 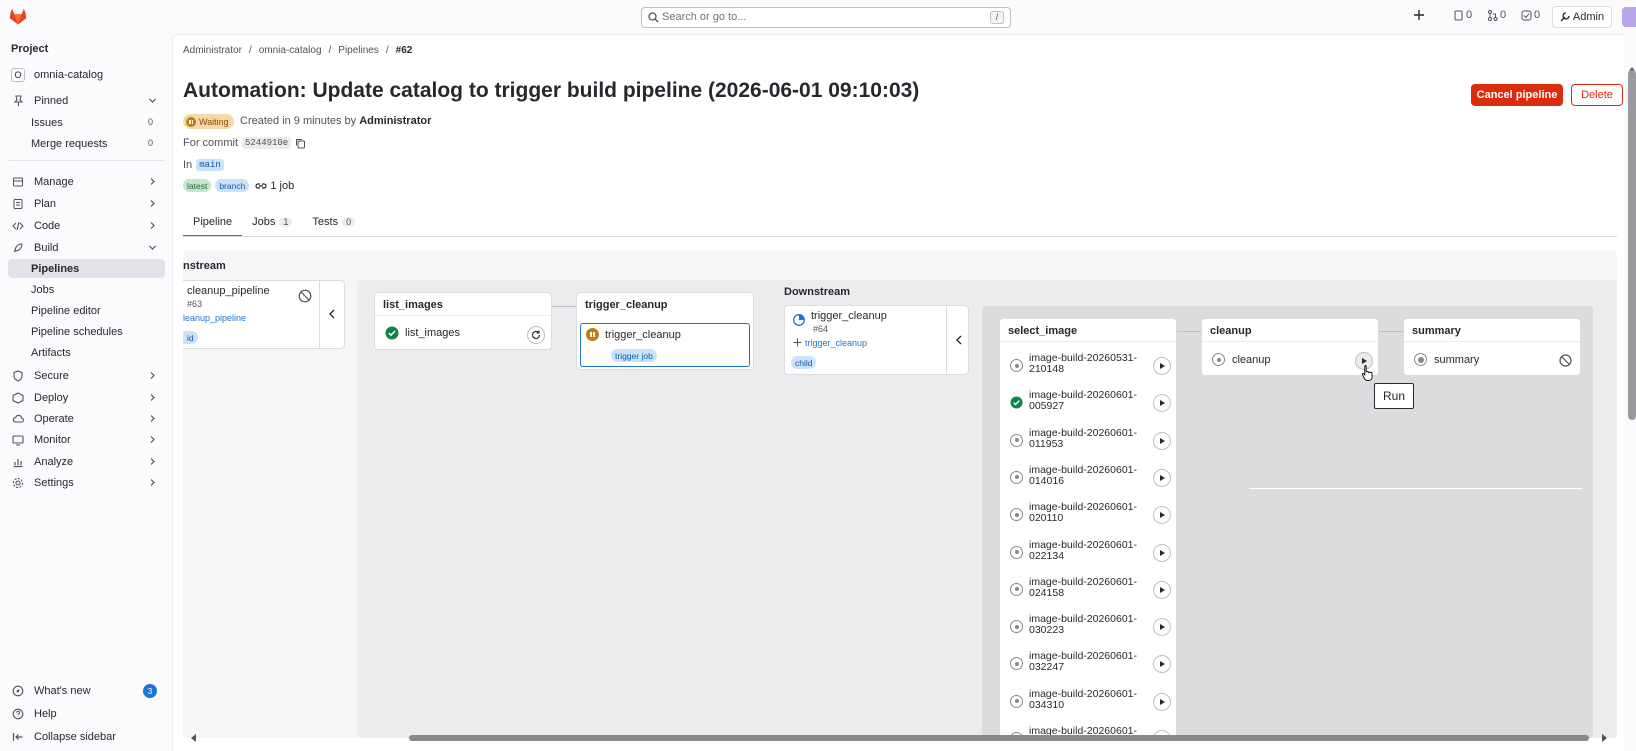 What do you see at coordinates (1582, 17) in the screenshot?
I see `admin-button: Admin` at bounding box center [1582, 17].